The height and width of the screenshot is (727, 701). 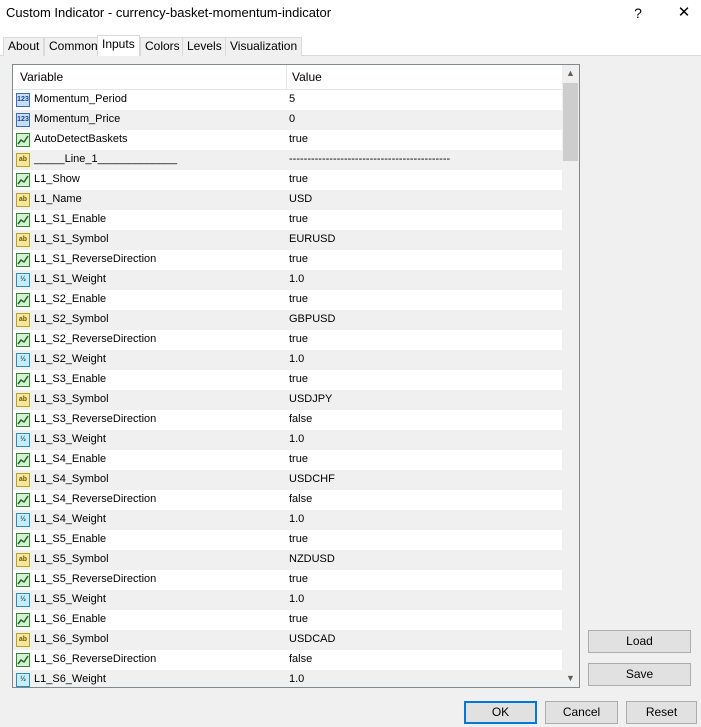 I want to click on tab-visualization: Visualization, so click(x=264, y=46).